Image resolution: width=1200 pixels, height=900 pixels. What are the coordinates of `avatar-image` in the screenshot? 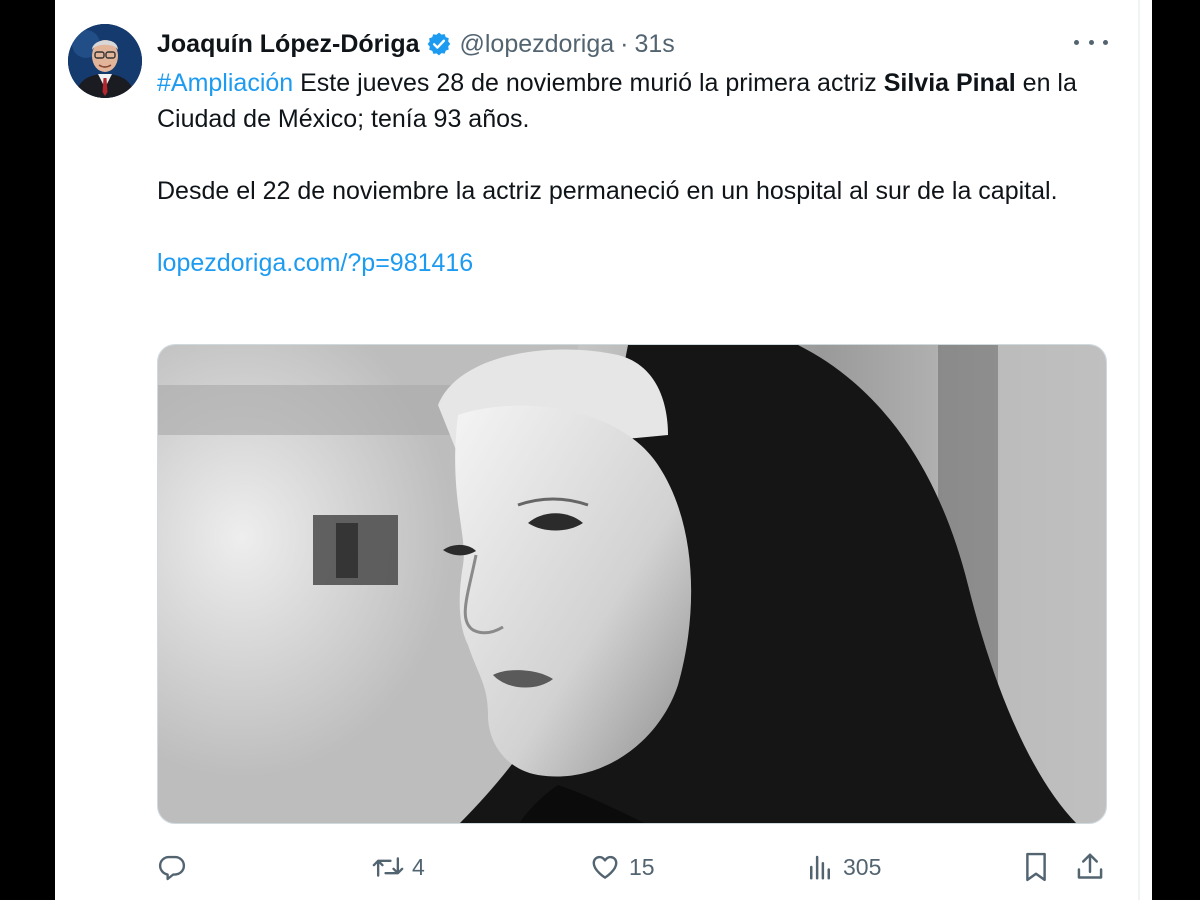 It's located at (105, 61).